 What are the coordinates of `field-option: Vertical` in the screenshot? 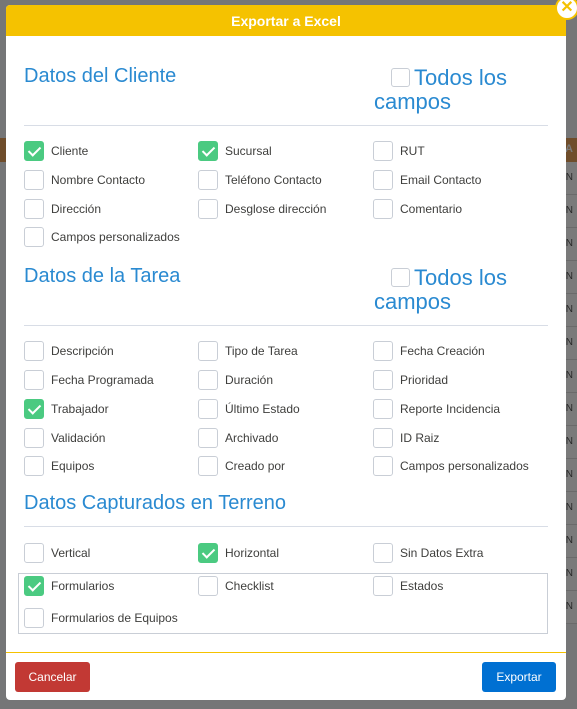 It's located at (57, 553).